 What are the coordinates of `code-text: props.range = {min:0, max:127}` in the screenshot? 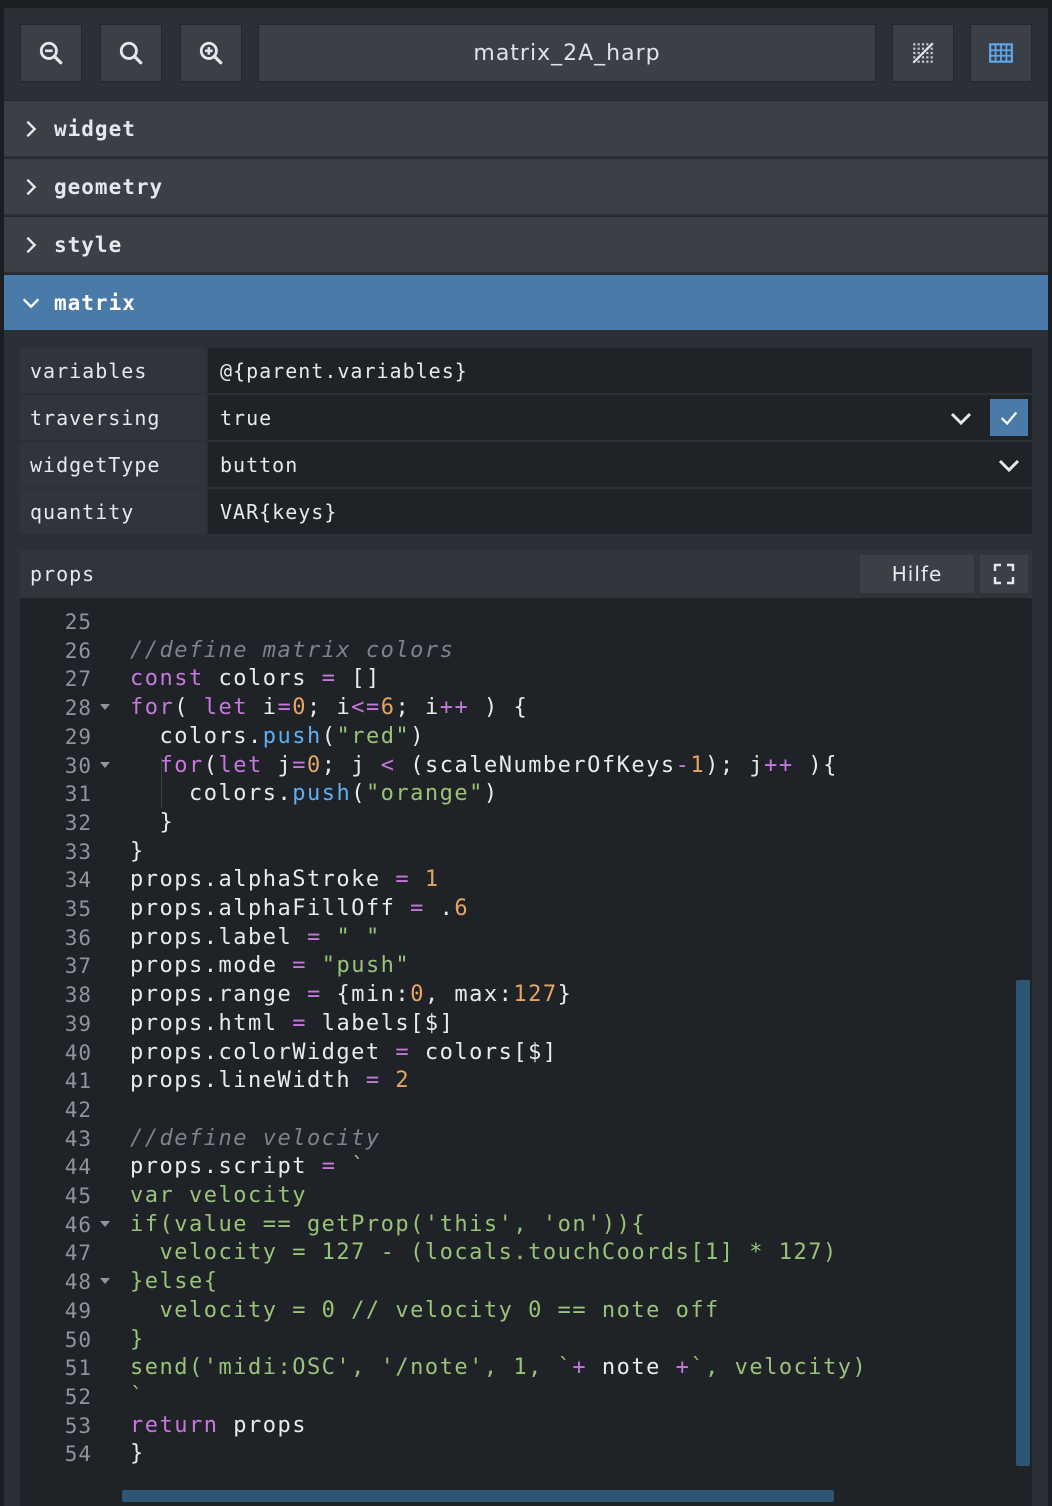 It's located at (351, 995).